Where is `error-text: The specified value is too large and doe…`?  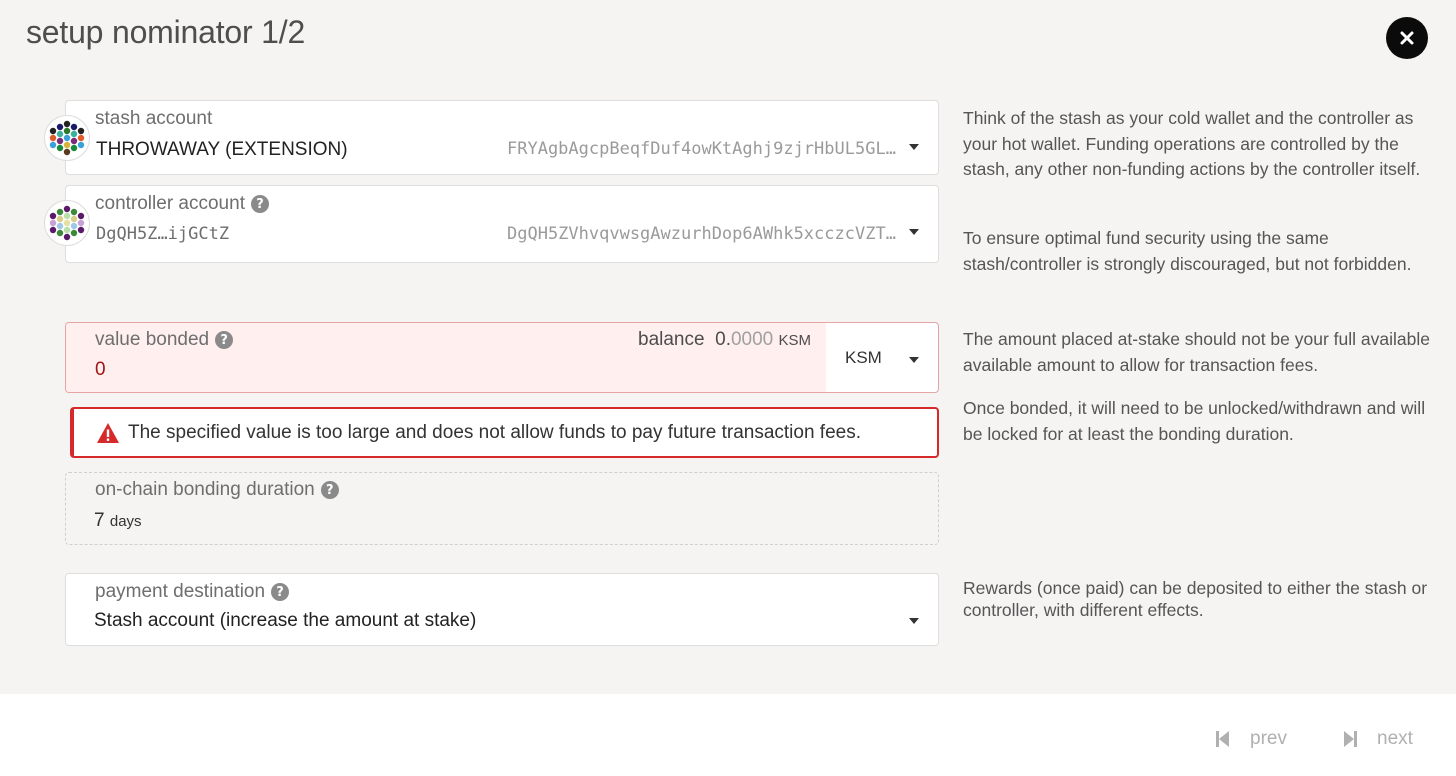 error-text: The specified value is too large and doe… is located at coordinates (495, 432).